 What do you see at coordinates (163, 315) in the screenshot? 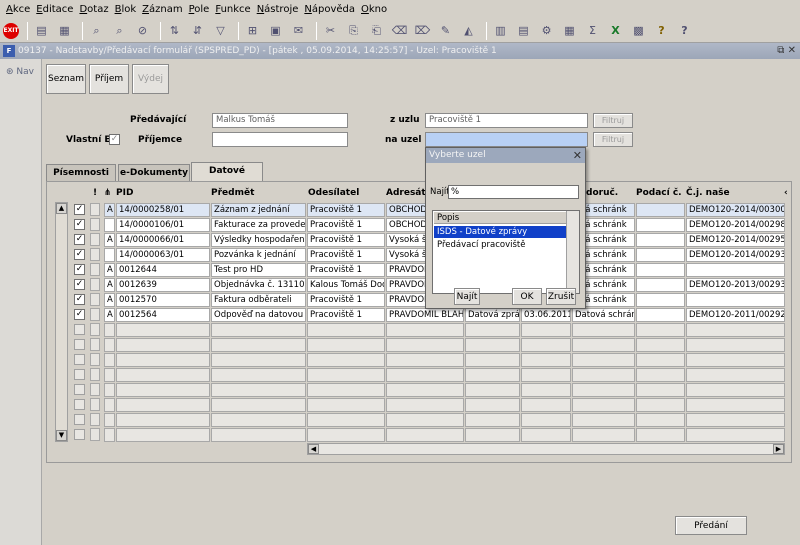
I see `cell-pid: 0012564` at bounding box center [163, 315].